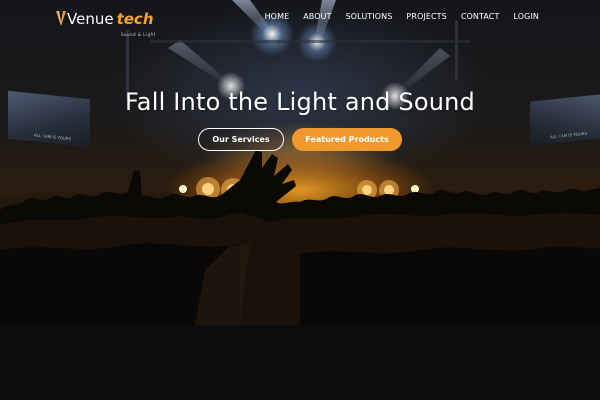  Describe the element at coordinates (426, 16) in the screenshot. I see `nav-projects: PROJECTS` at that location.